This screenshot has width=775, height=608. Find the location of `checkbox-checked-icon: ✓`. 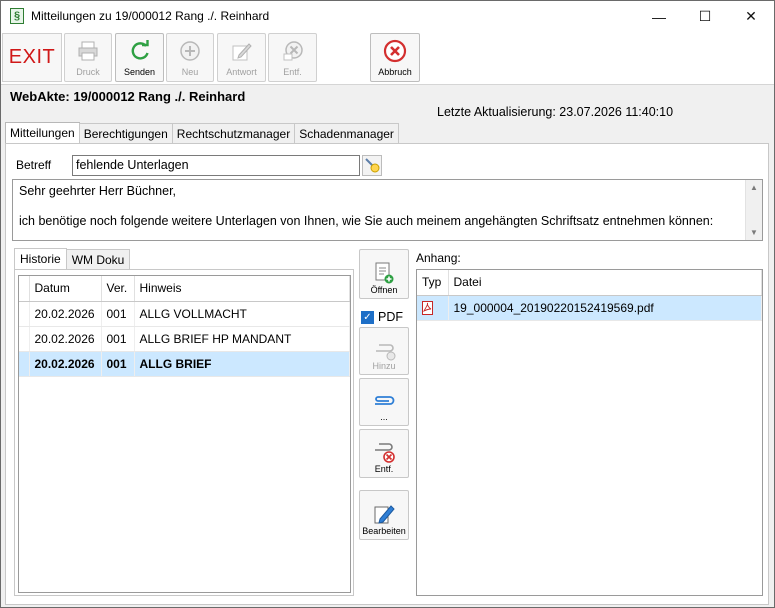

checkbox-checked-icon: ✓ is located at coordinates (367, 317).